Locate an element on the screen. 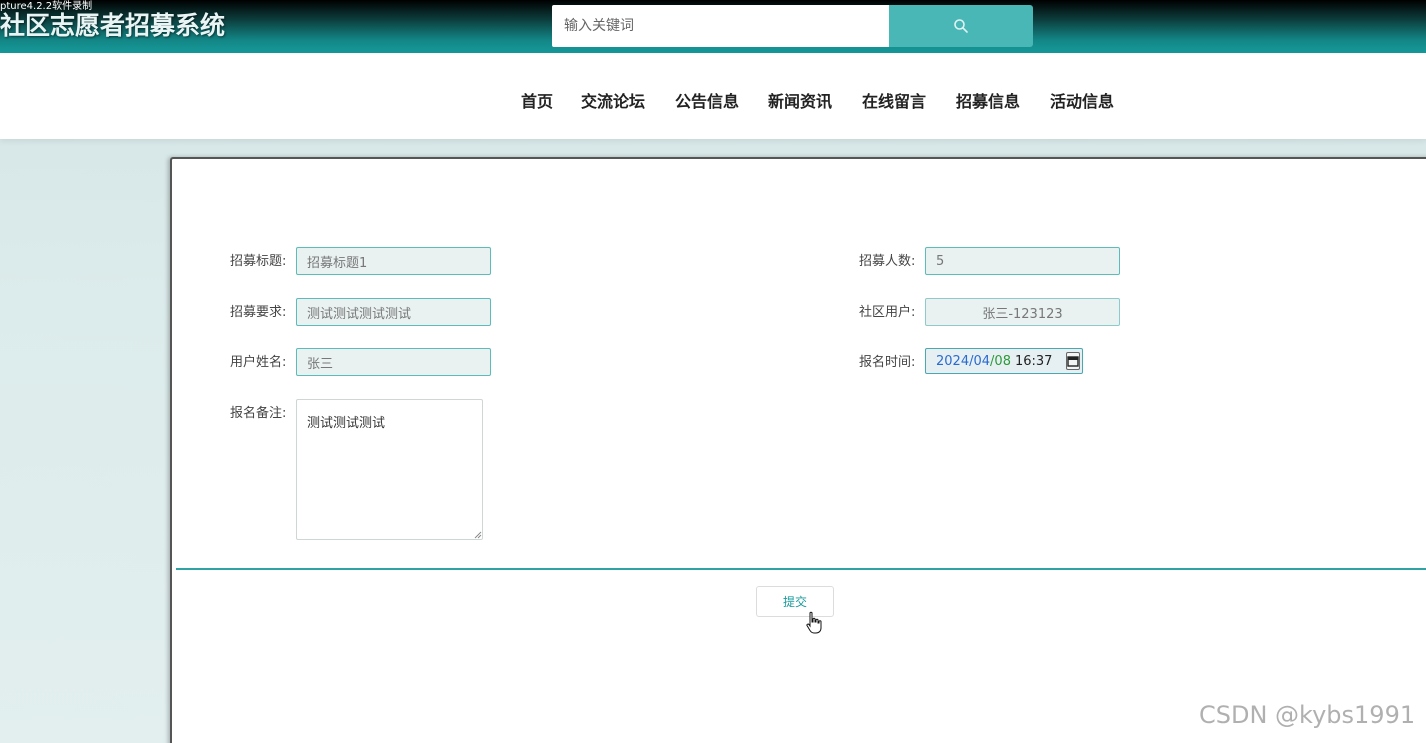 This screenshot has width=1426, height=743. nav-notices: 公告信息 is located at coordinates (707, 100).